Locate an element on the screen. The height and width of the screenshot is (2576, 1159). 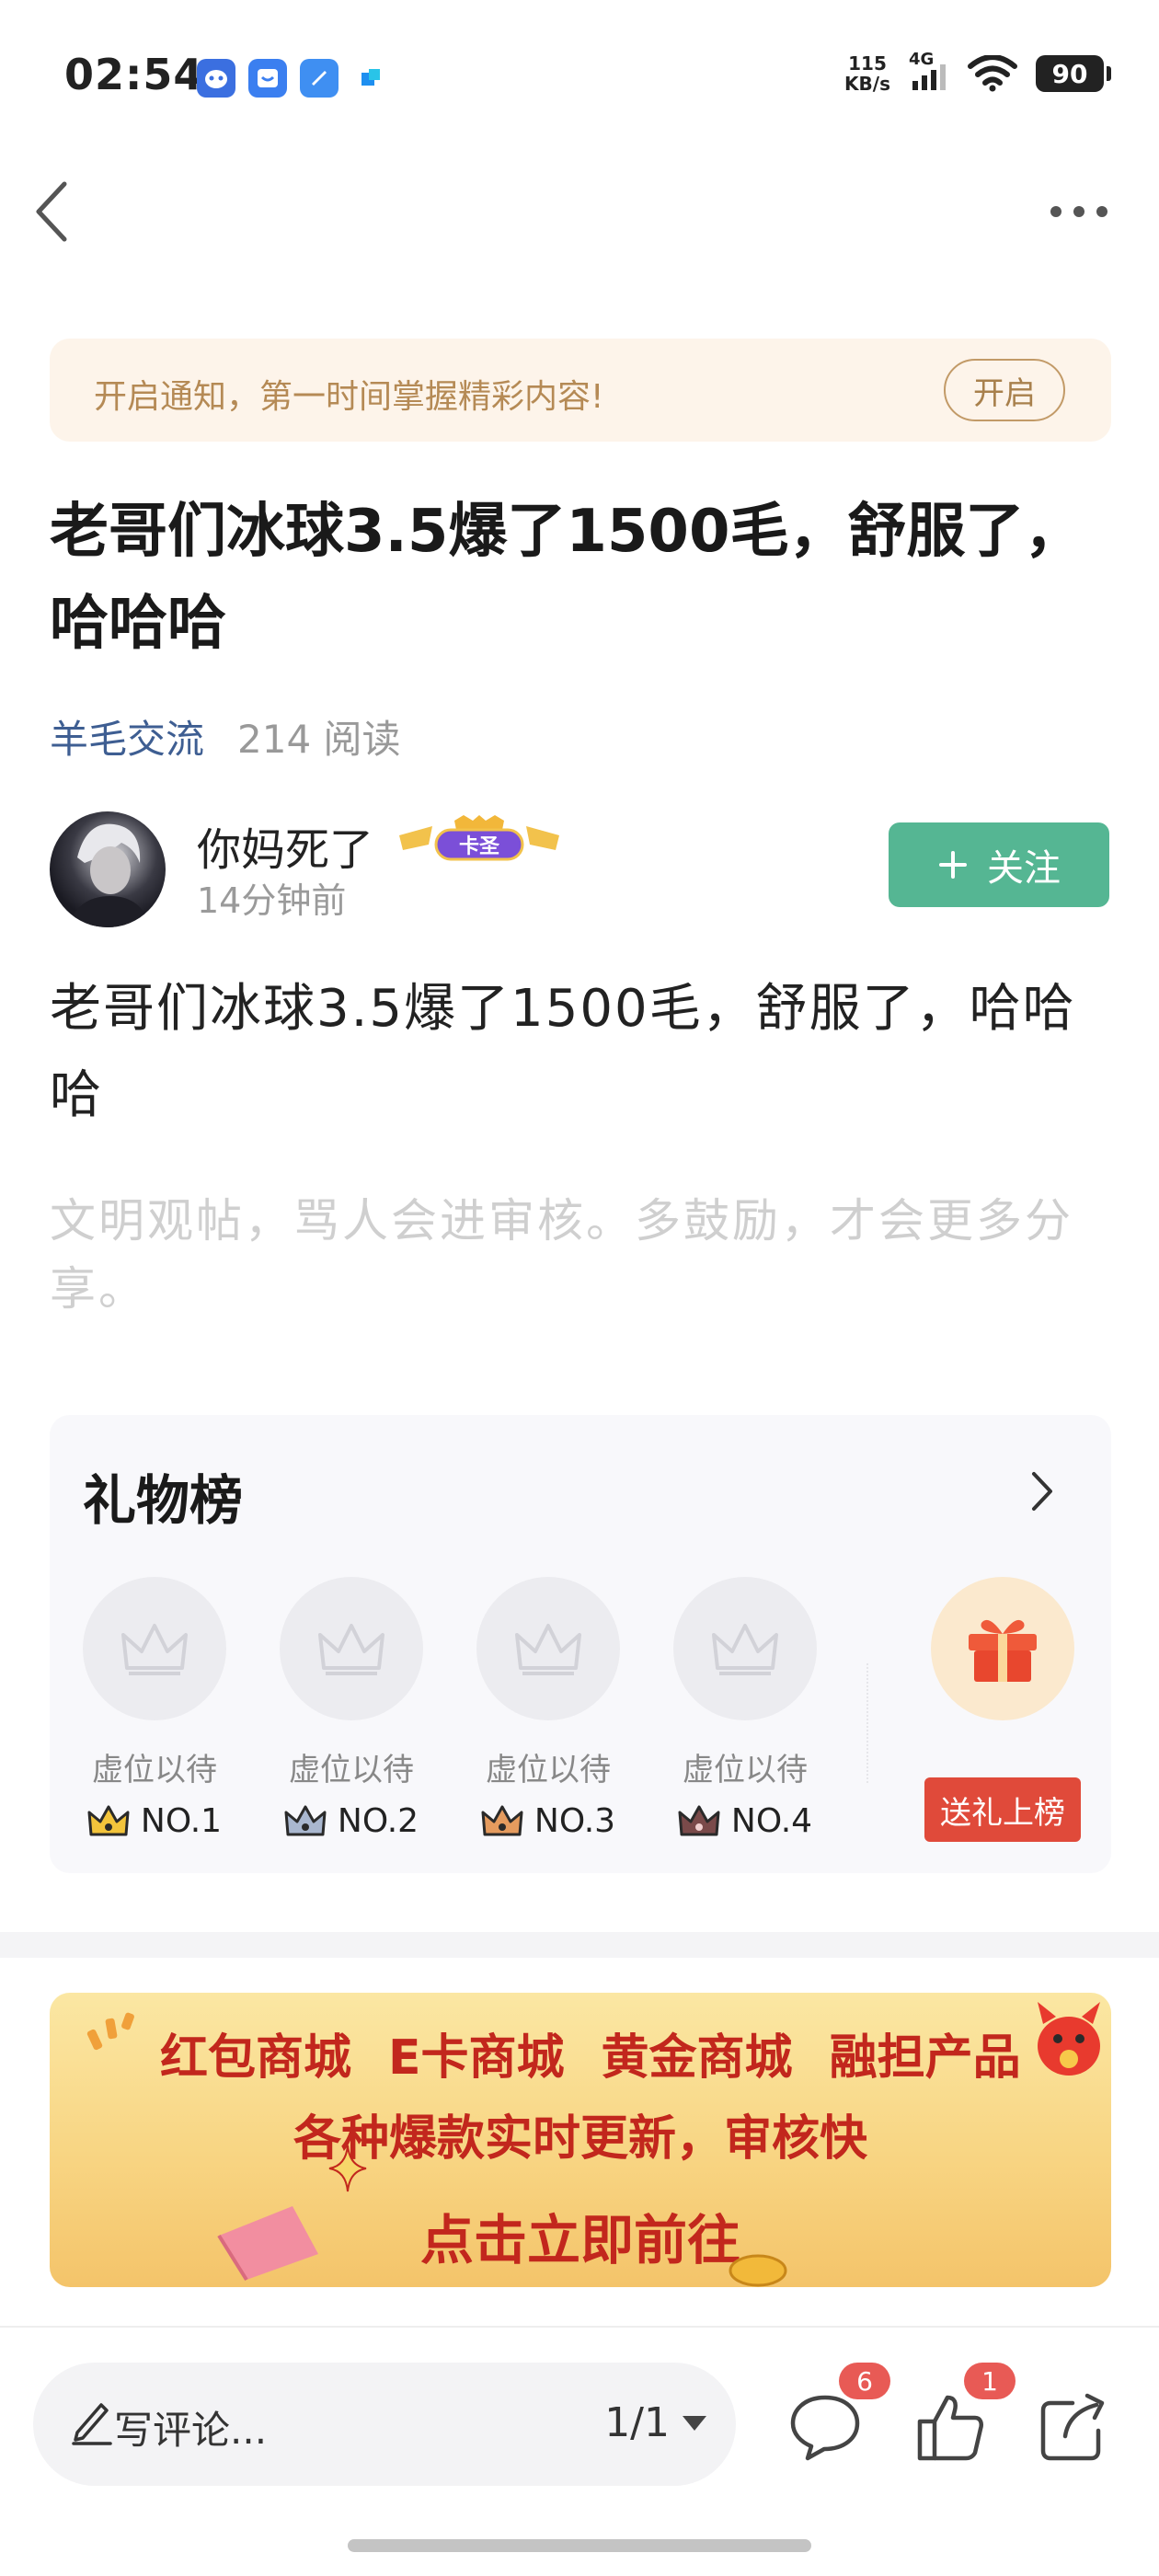
page-indicator: 1/1 is located at coordinates (637, 2422).